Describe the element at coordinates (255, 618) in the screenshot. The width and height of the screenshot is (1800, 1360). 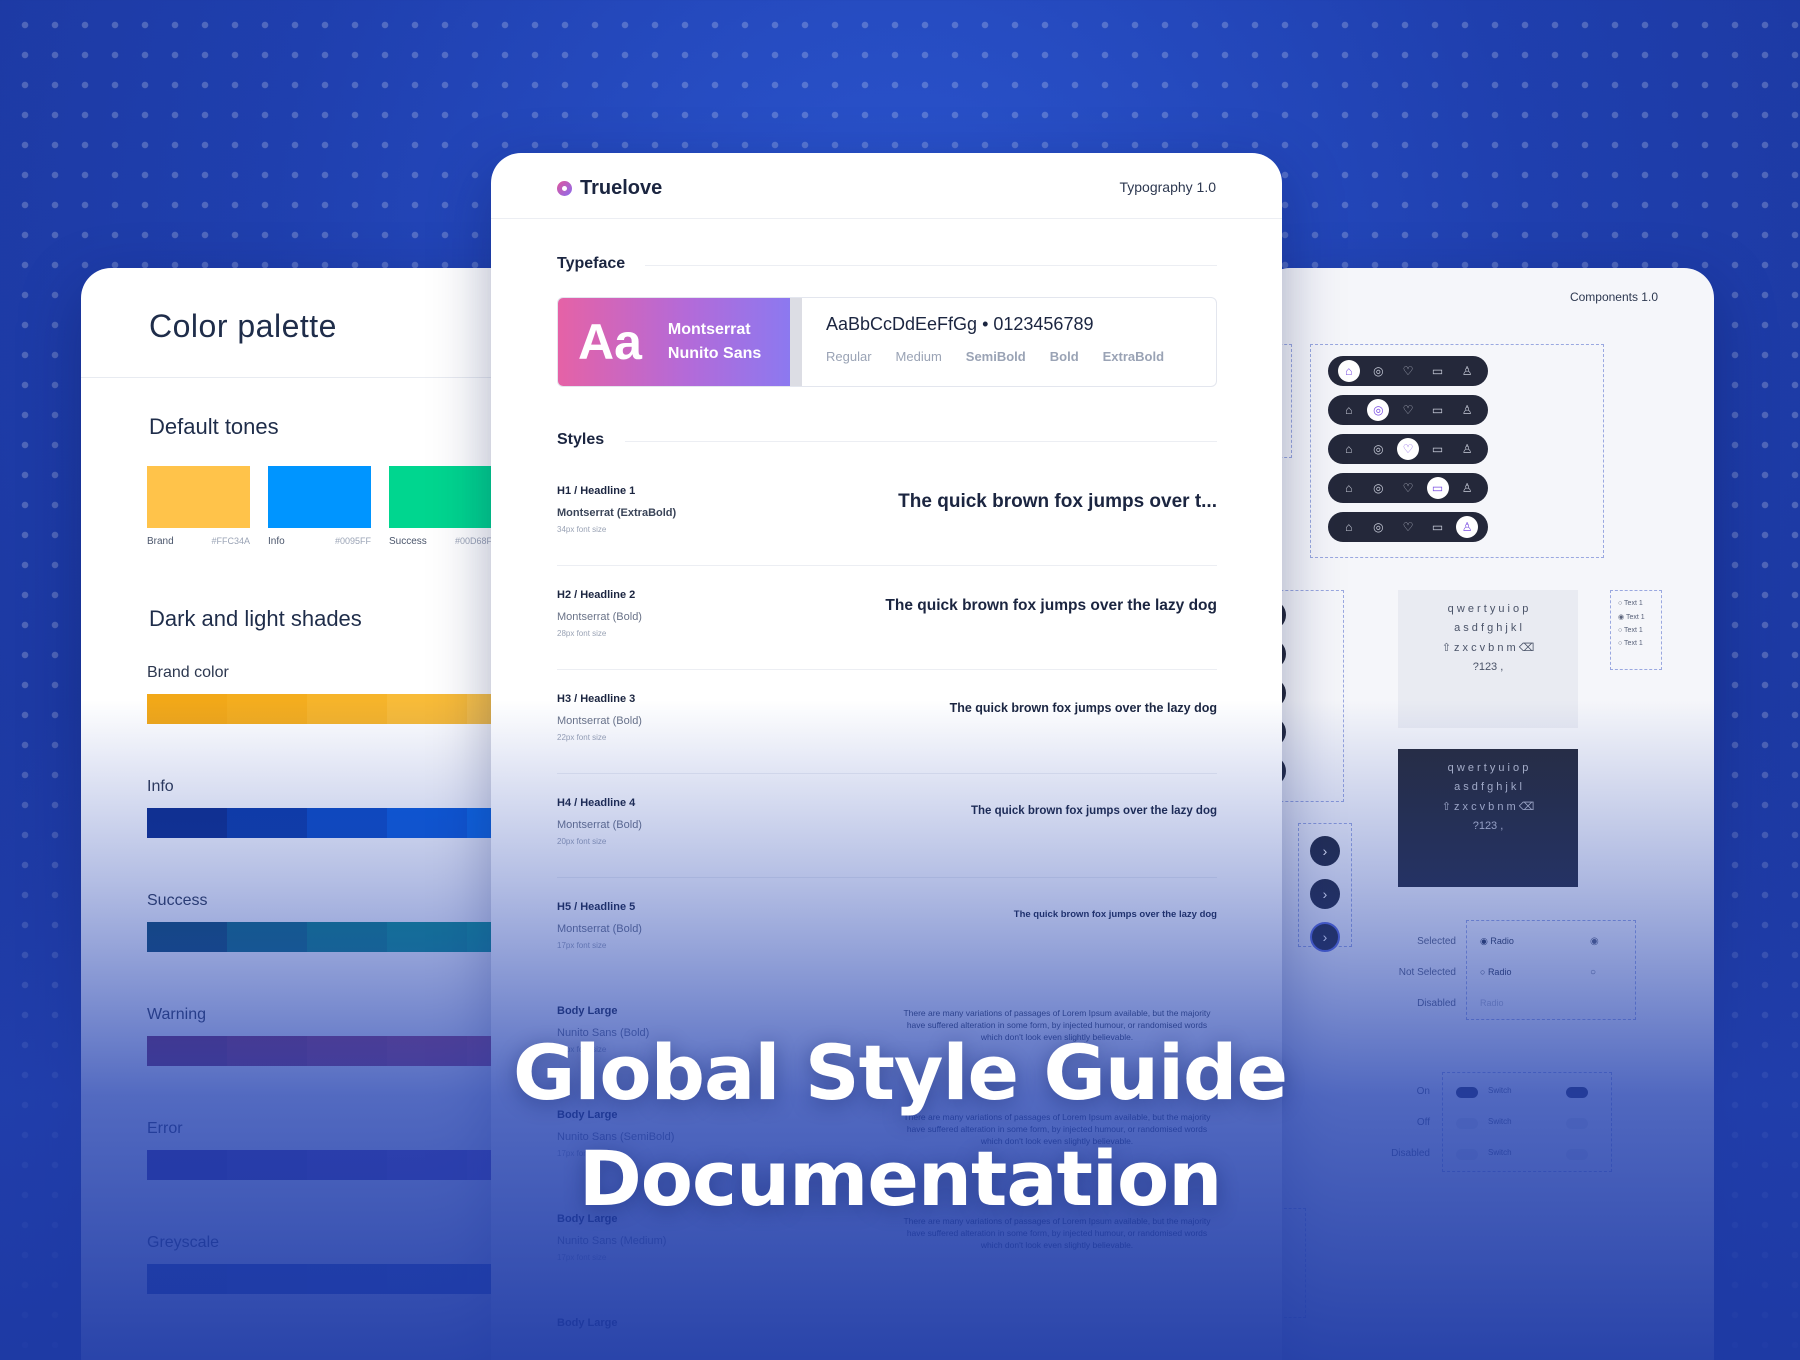
I see `shades-title: Dark and light shades` at that location.